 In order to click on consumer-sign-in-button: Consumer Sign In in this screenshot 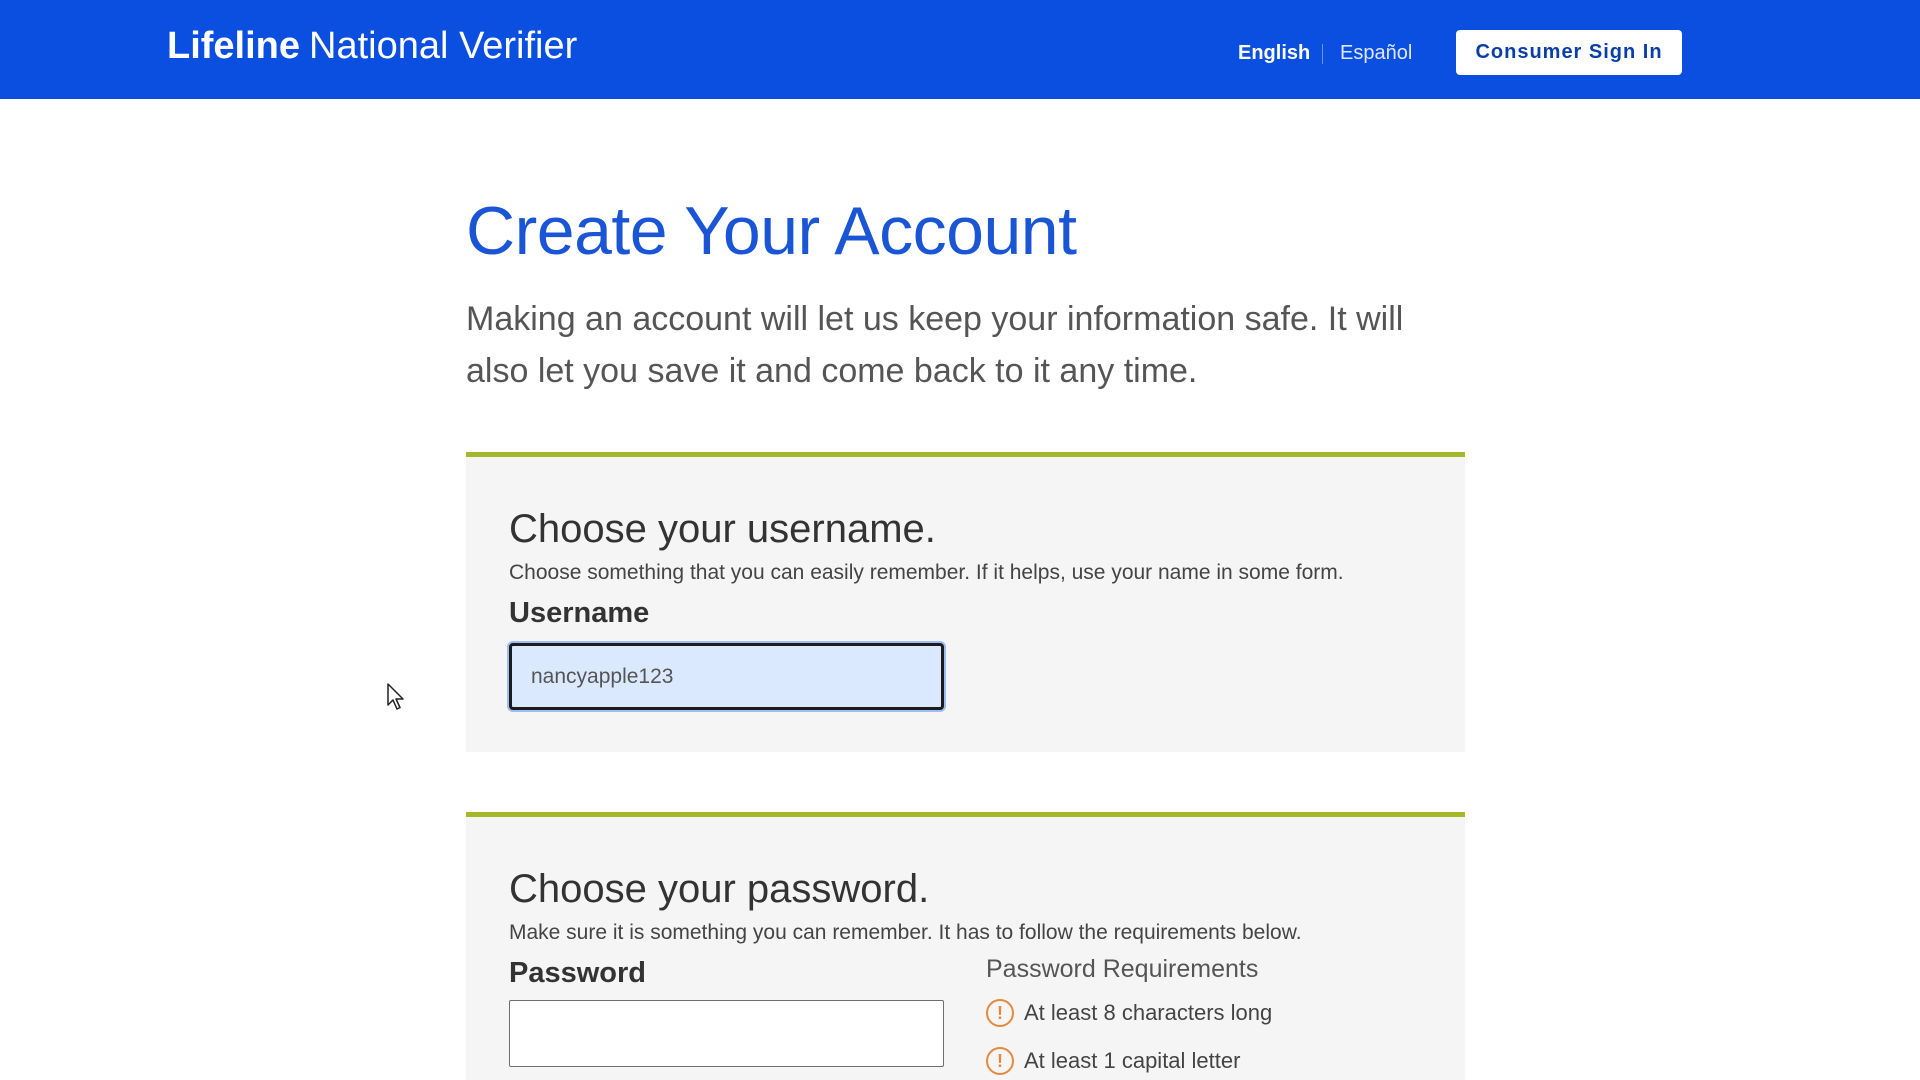, I will do `click(1569, 52)`.